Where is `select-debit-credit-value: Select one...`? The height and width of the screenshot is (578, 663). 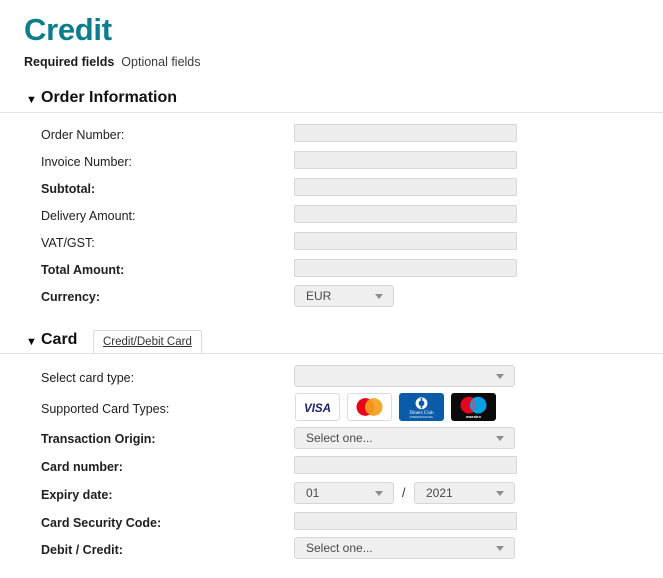 select-debit-credit-value: Select one... is located at coordinates (339, 548).